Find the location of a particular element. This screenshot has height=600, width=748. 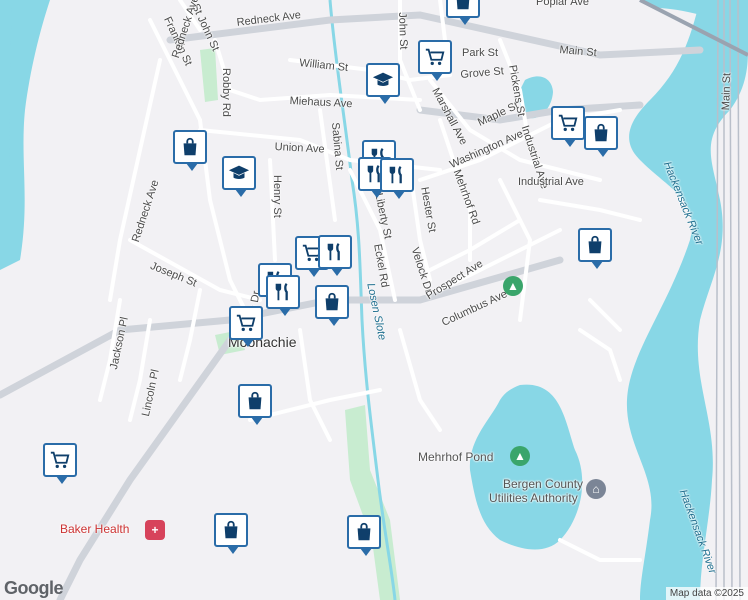

clinic-label: Baker Health is located at coordinates (95, 529).